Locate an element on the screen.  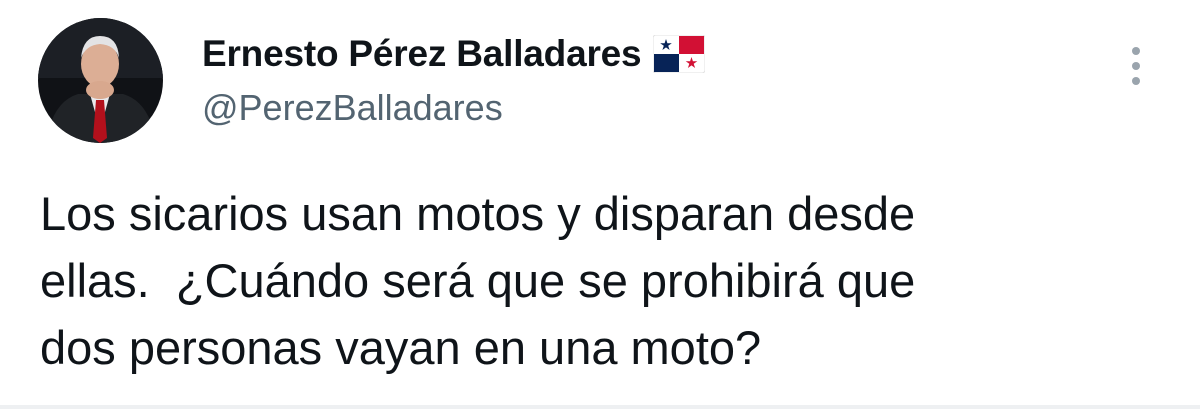
name-row: Ernesto Pérez Balladares is located at coordinates (632, 54).